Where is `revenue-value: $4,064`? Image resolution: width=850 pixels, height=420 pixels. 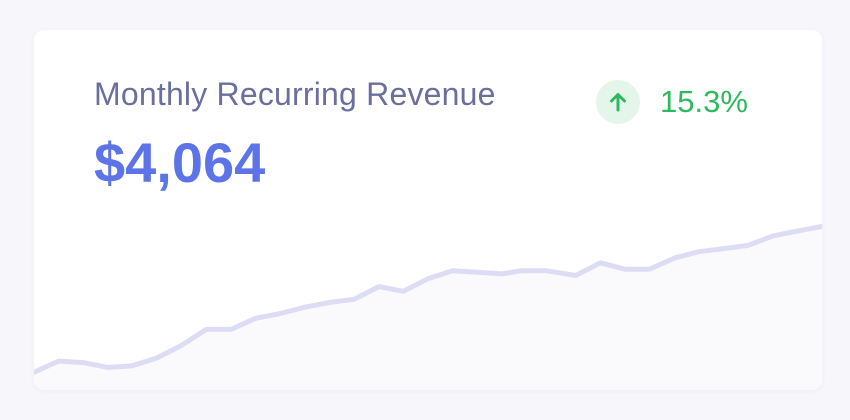
revenue-value: $4,064 is located at coordinates (180, 162).